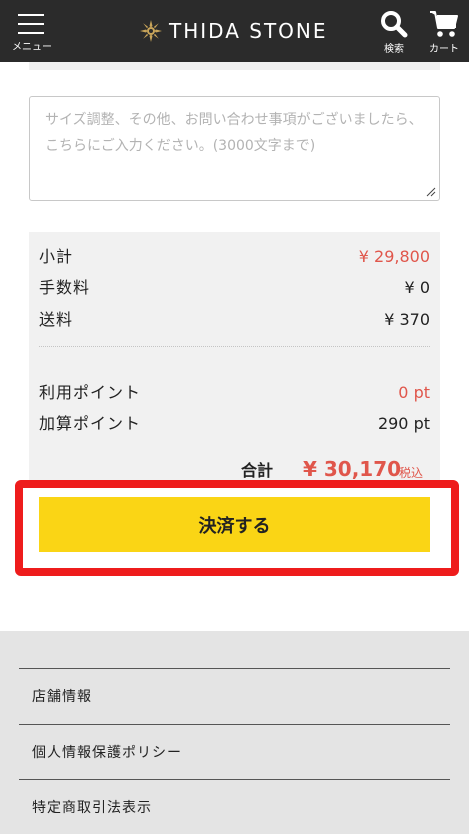 This screenshot has height=834, width=469. I want to click on footer-link-privacy-policy: 個人情報保護ポリシー, so click(234, 752).